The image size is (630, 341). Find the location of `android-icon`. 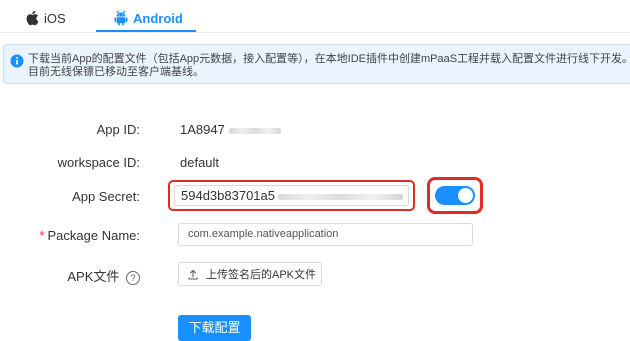

android-icon is located at coordinates (121, 18).